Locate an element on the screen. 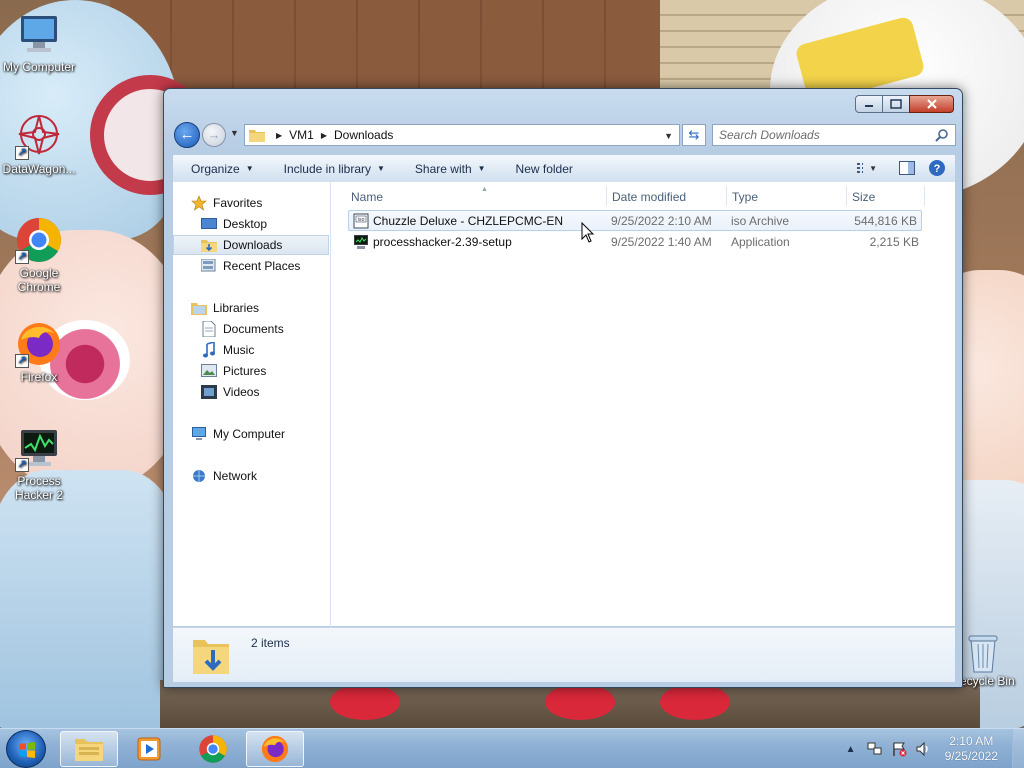 The width and height of the screenshot is (1024, 768). close-icon is located at coordinates (931, 104).